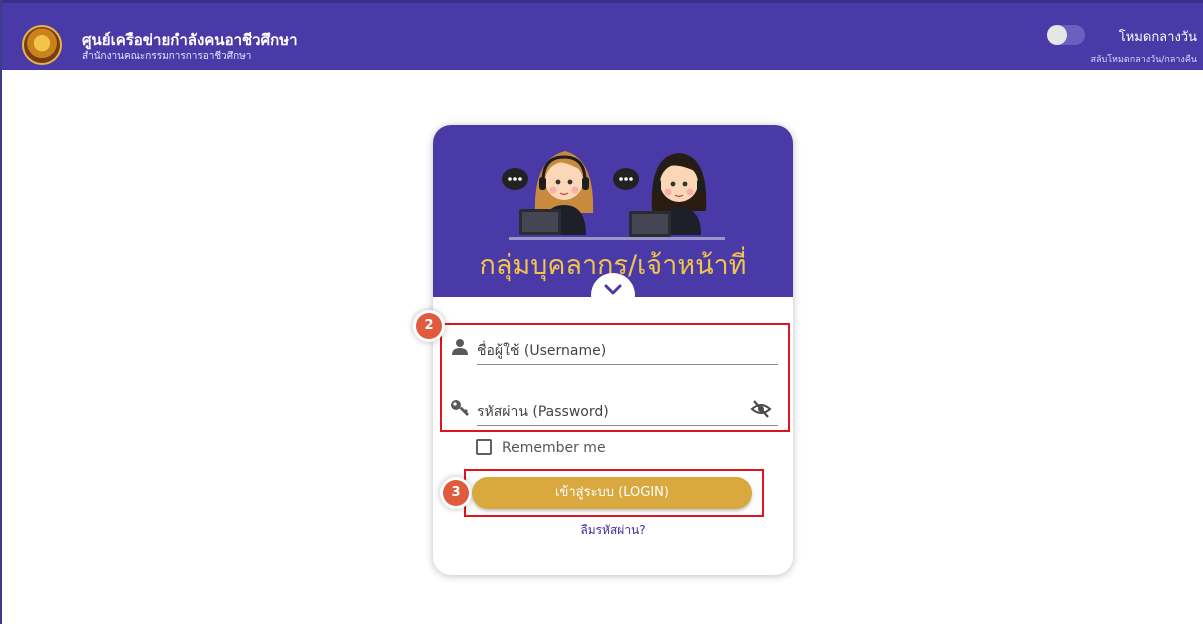  I want to click on remember-me-checkbox, so click(484, 447).